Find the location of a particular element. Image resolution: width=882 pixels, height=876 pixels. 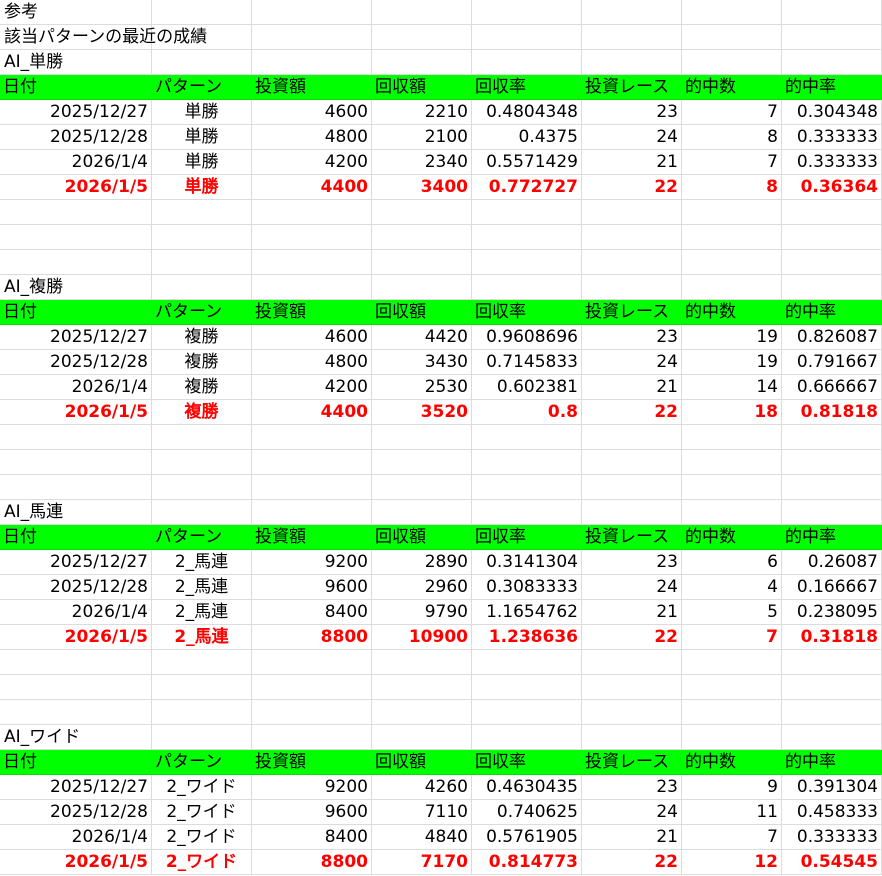

cell-return-amount: 2890 is located at coordinates (422, 562).